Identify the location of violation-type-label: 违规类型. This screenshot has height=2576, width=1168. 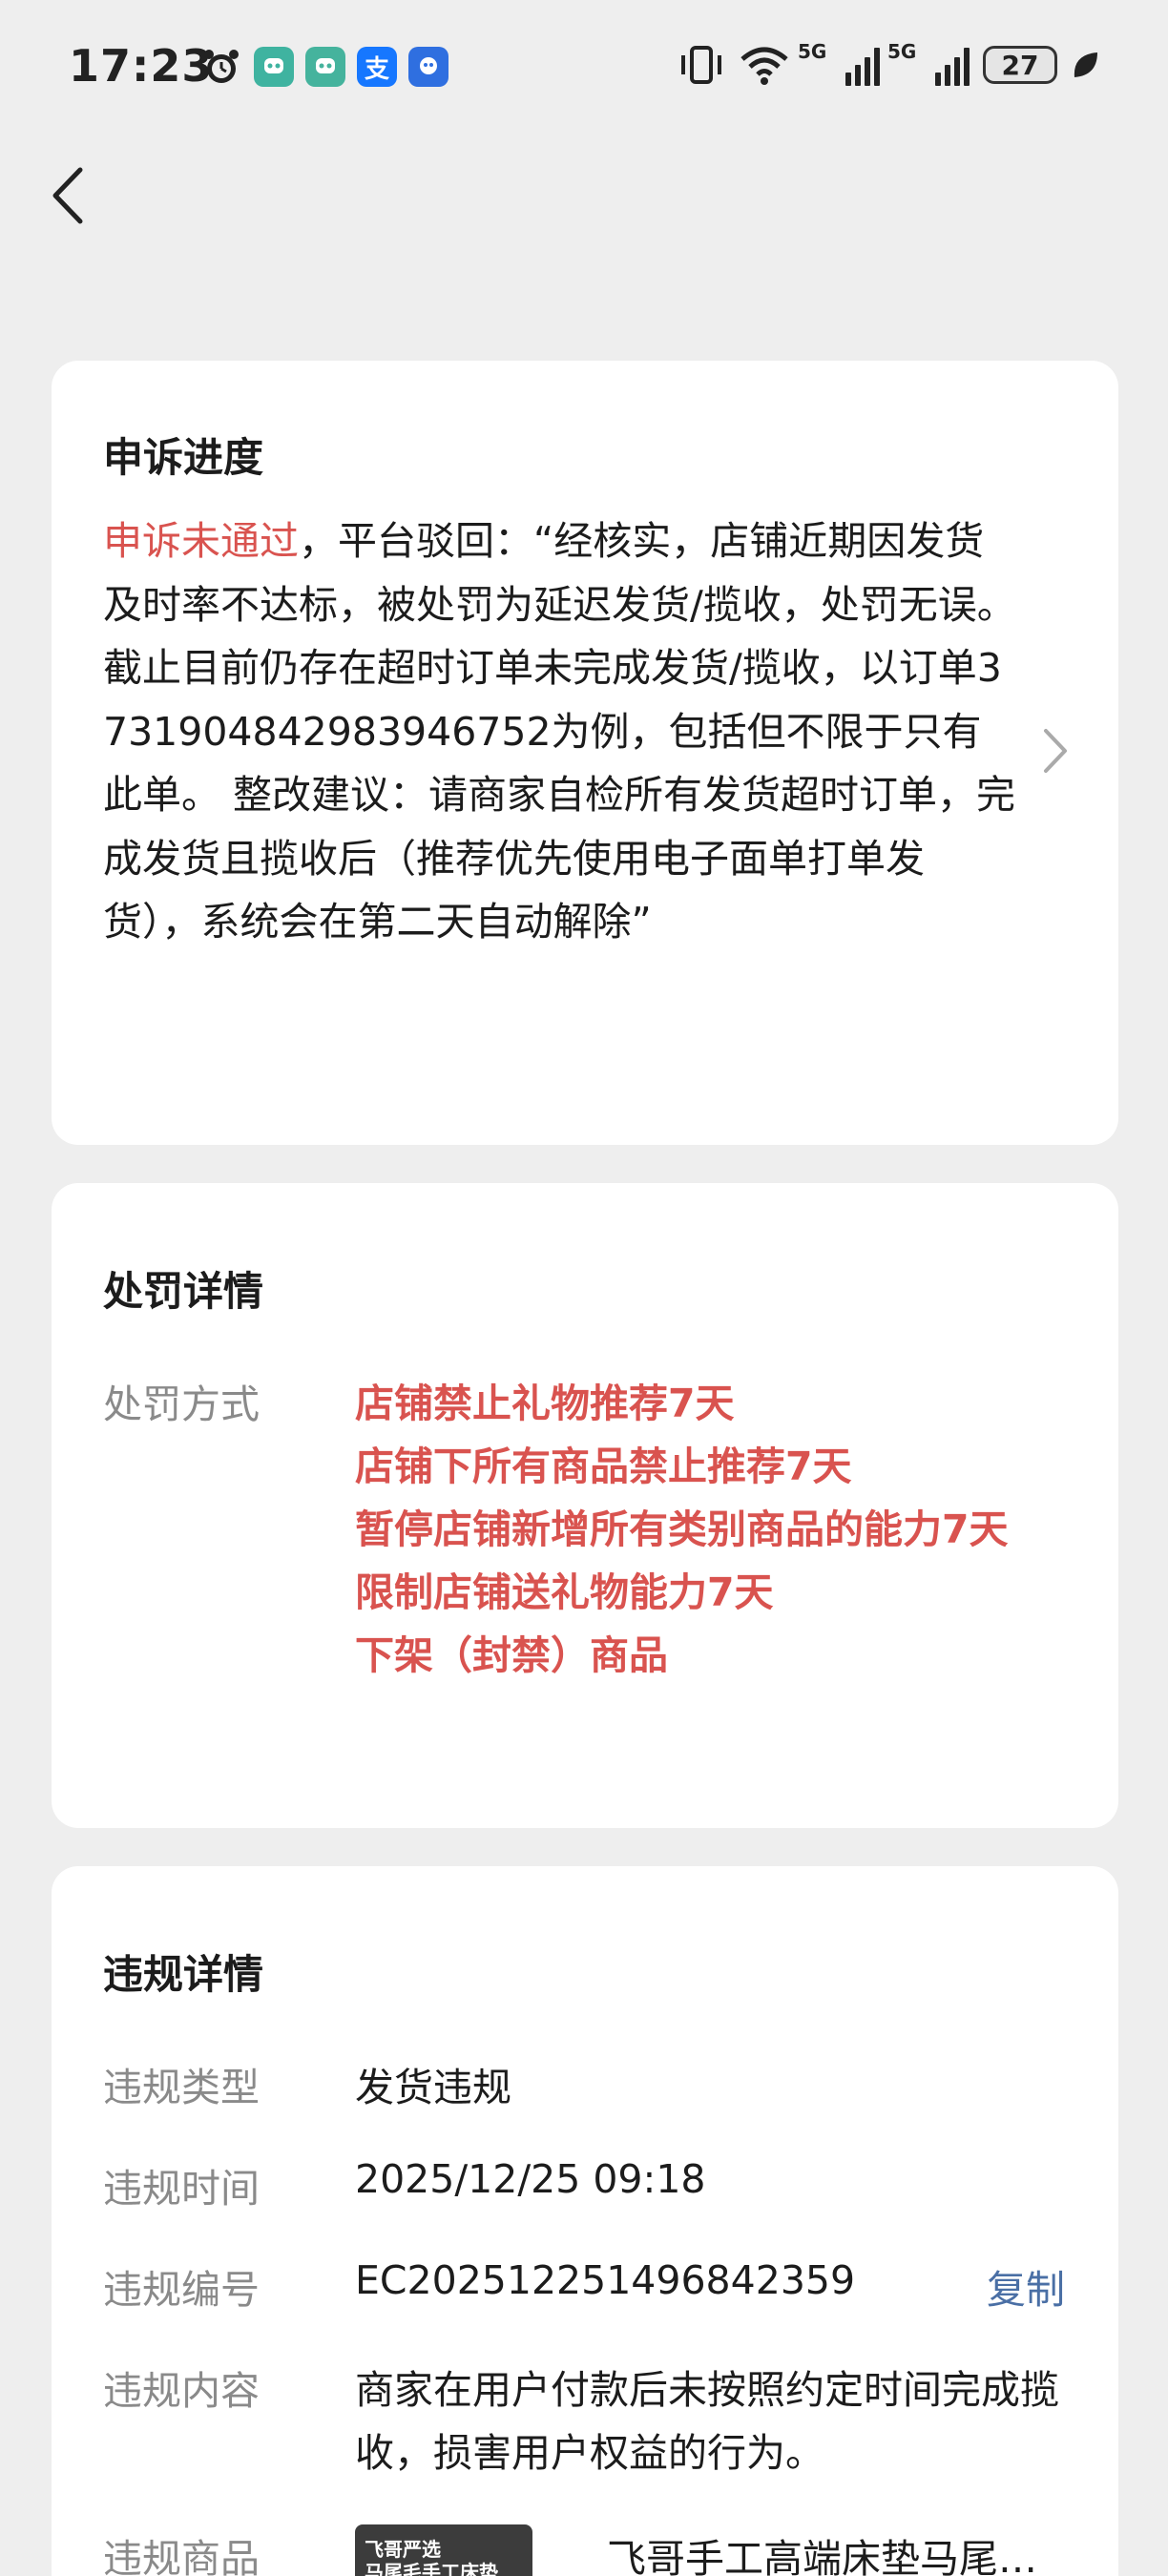
(181, 2087).